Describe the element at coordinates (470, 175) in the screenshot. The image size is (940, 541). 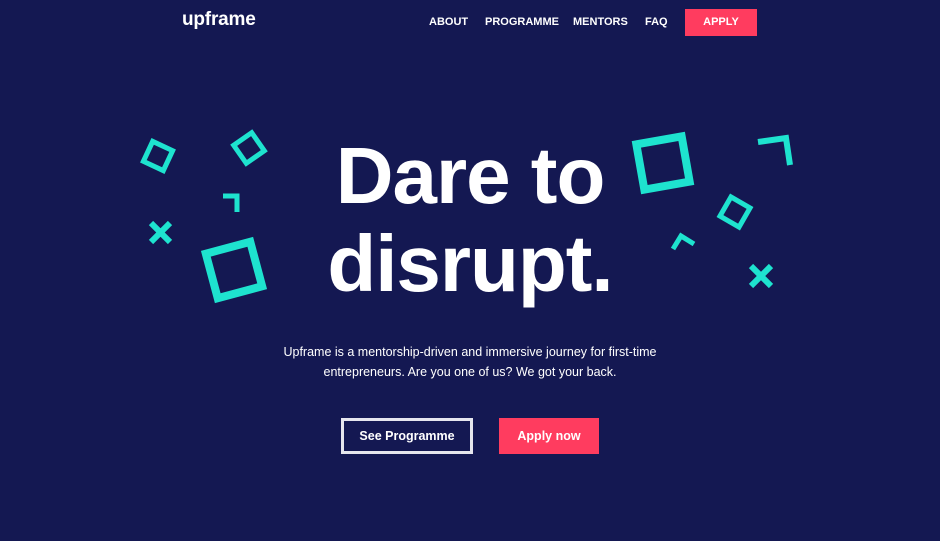
I see `hero-title-line-1: Dare to` at that location.